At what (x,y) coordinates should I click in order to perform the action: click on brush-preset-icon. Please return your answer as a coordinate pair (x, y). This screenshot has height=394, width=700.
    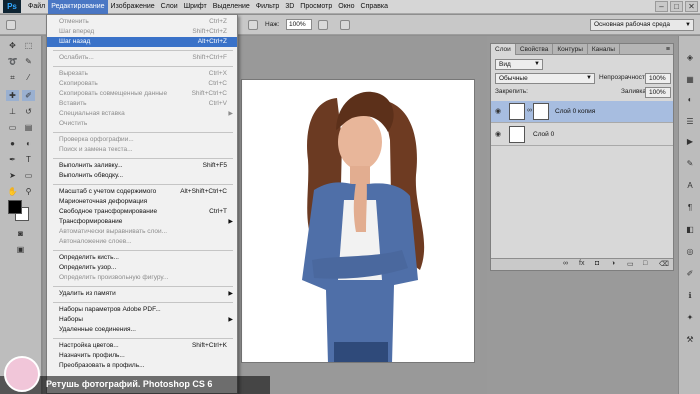
    Looking at the image, I should click on (11, 25).